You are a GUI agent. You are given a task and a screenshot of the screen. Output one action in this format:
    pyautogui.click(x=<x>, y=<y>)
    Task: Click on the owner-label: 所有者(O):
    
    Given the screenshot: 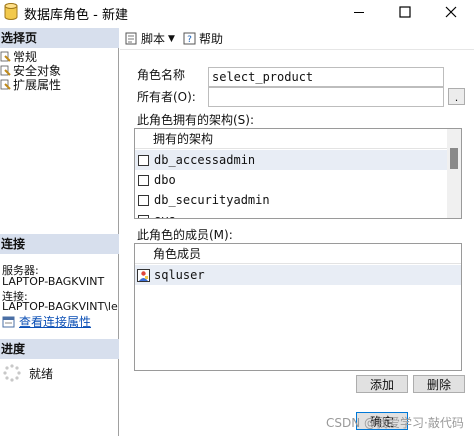 What is the action you would take?
    pyautogui.click(x=166, y=97)
    